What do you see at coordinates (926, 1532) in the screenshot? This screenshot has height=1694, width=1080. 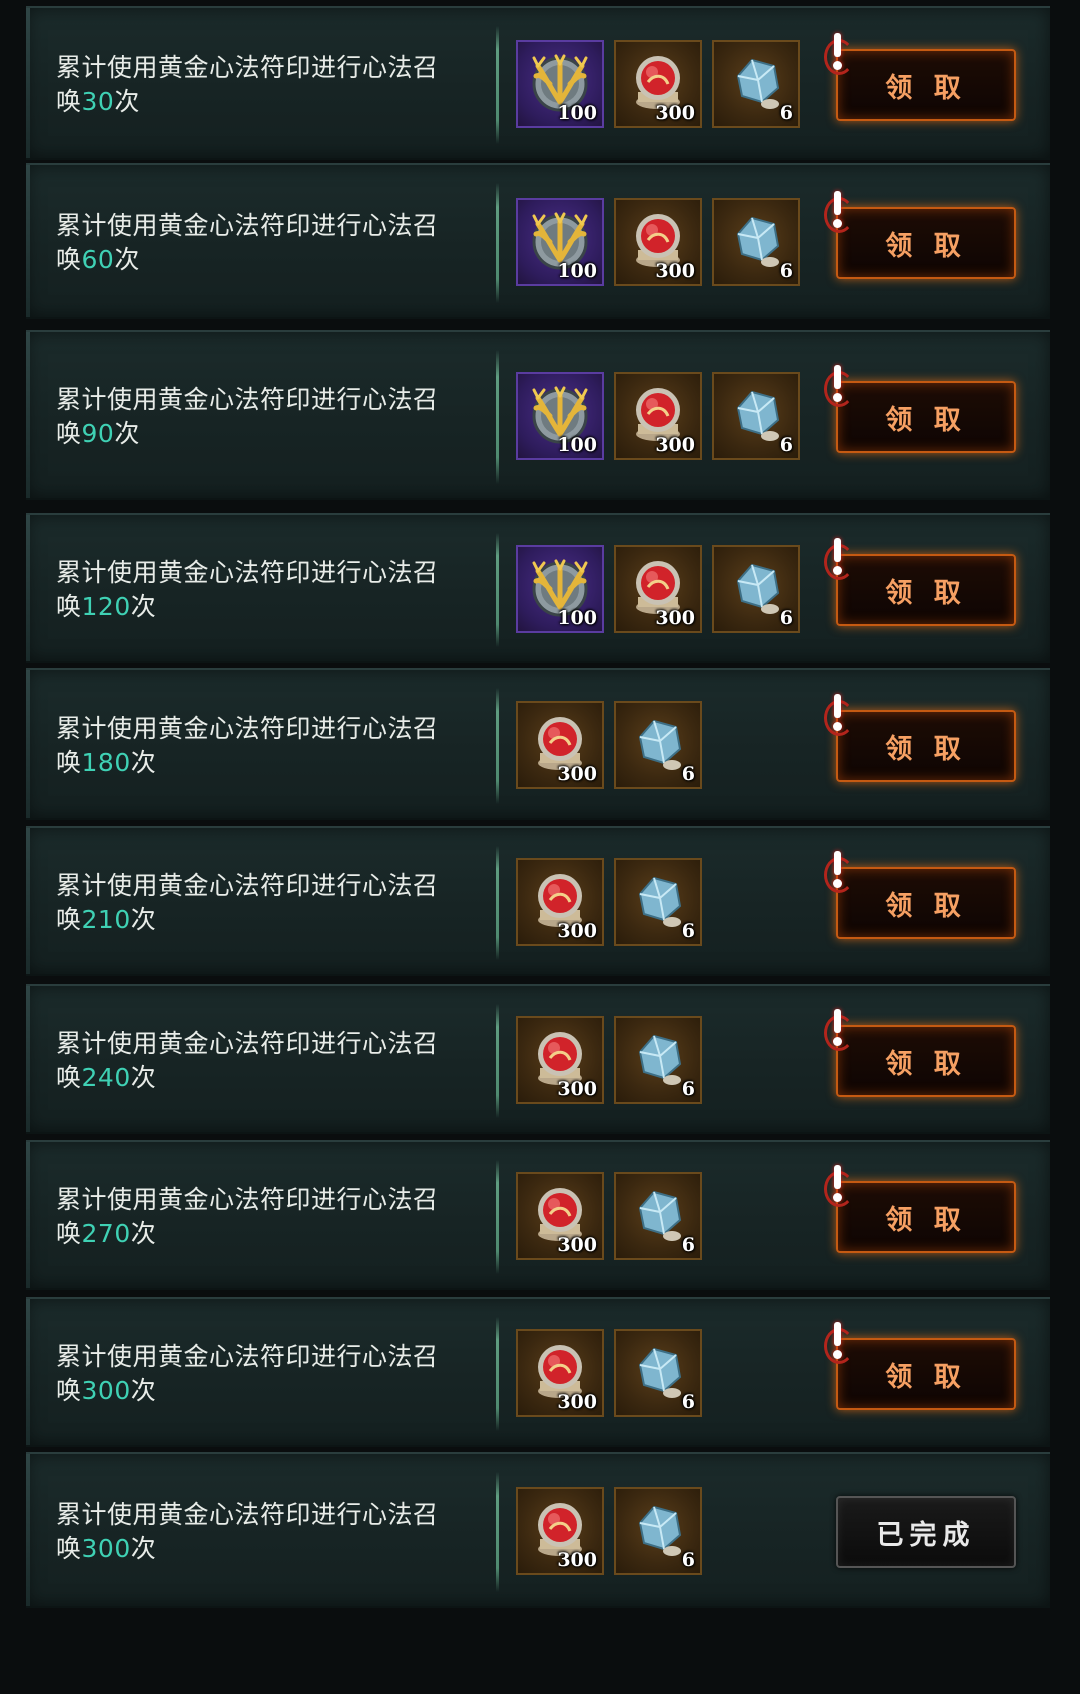 I see `completed-button: 已完成` at bounding box center [926, 1532].